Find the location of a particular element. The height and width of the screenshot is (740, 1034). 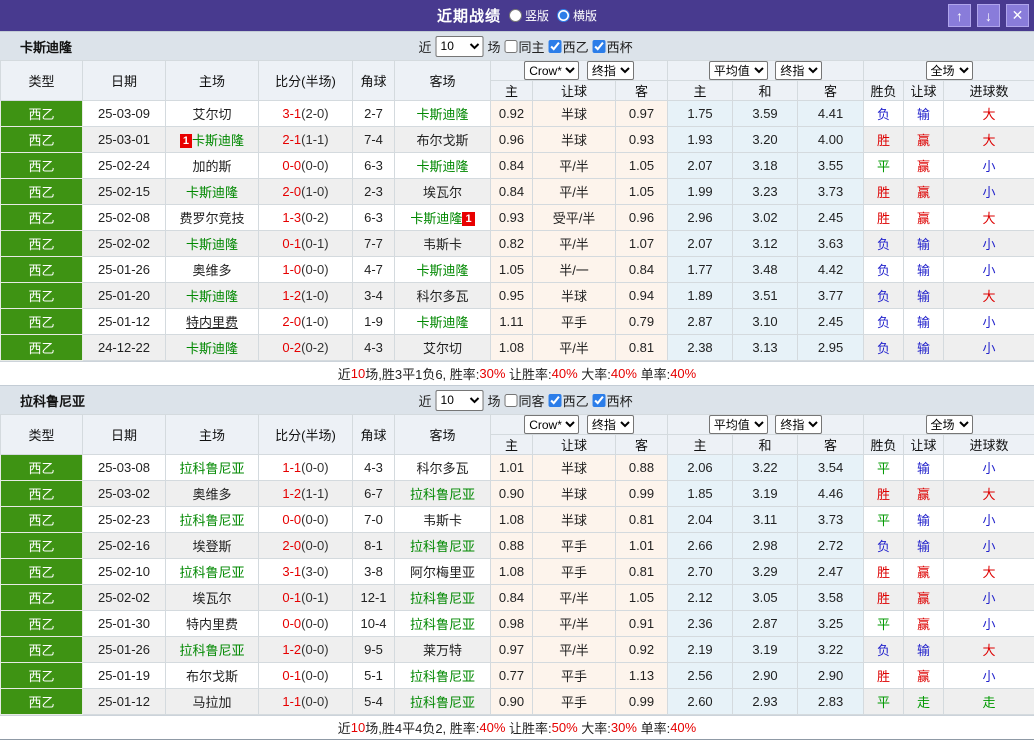

result-flag: 输 is located at coordinates (923, 322).